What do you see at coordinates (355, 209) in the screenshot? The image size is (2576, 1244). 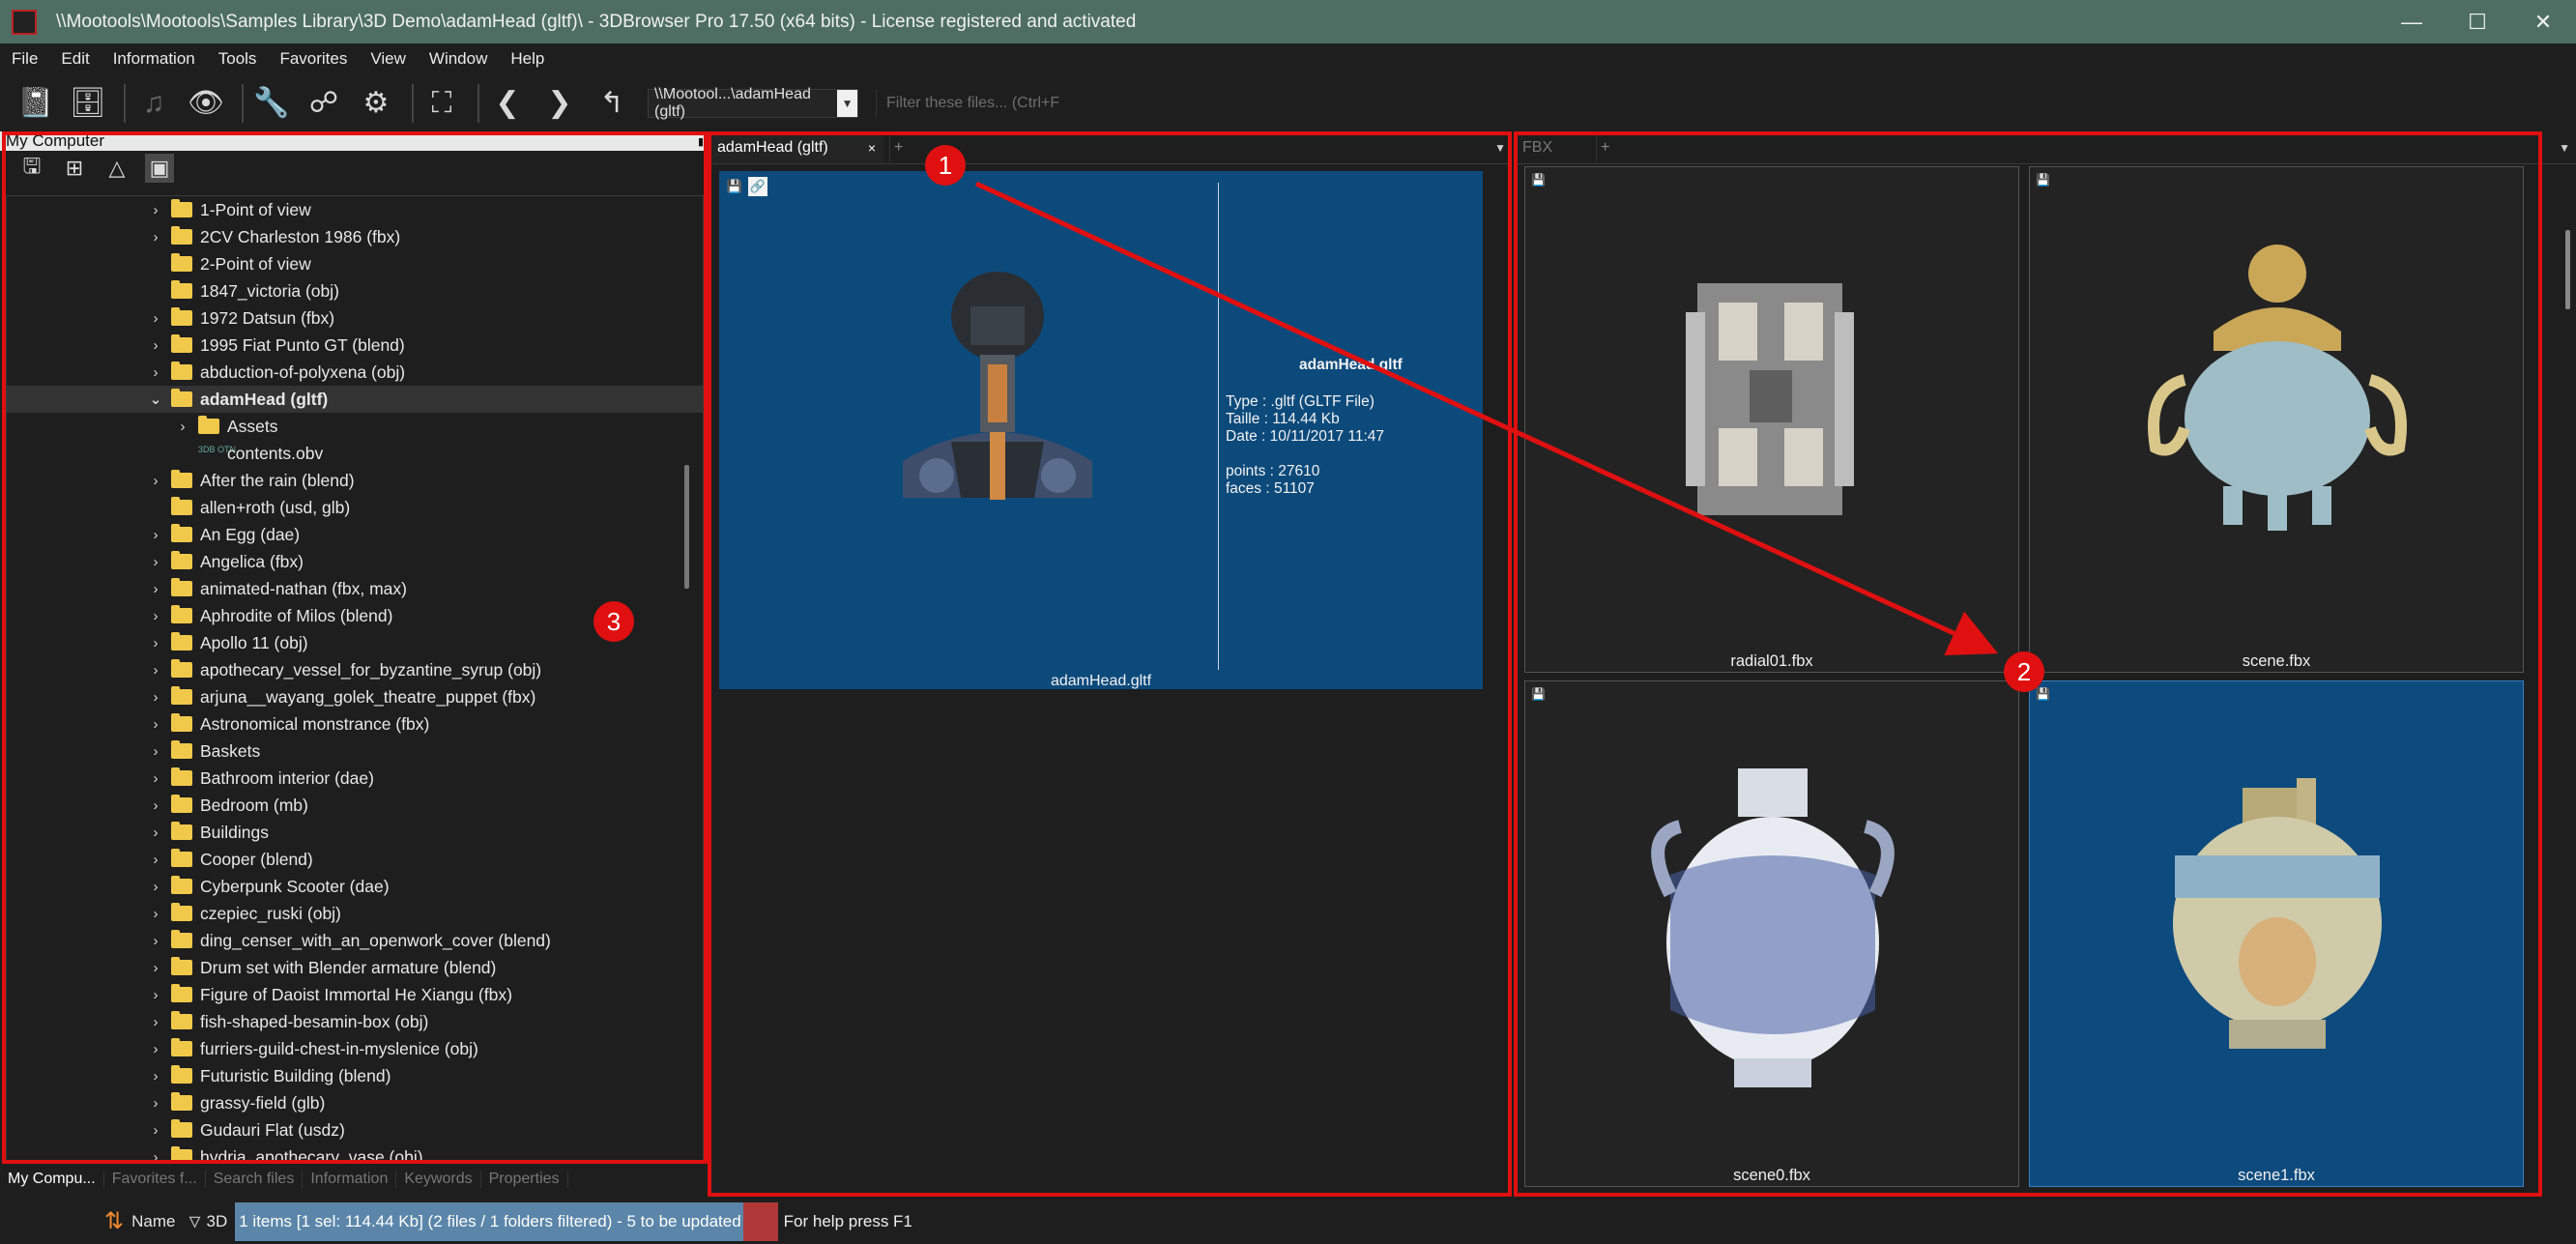 I see `tree-folder-item: › 1-Point of view` at bounding box center [355, 209].